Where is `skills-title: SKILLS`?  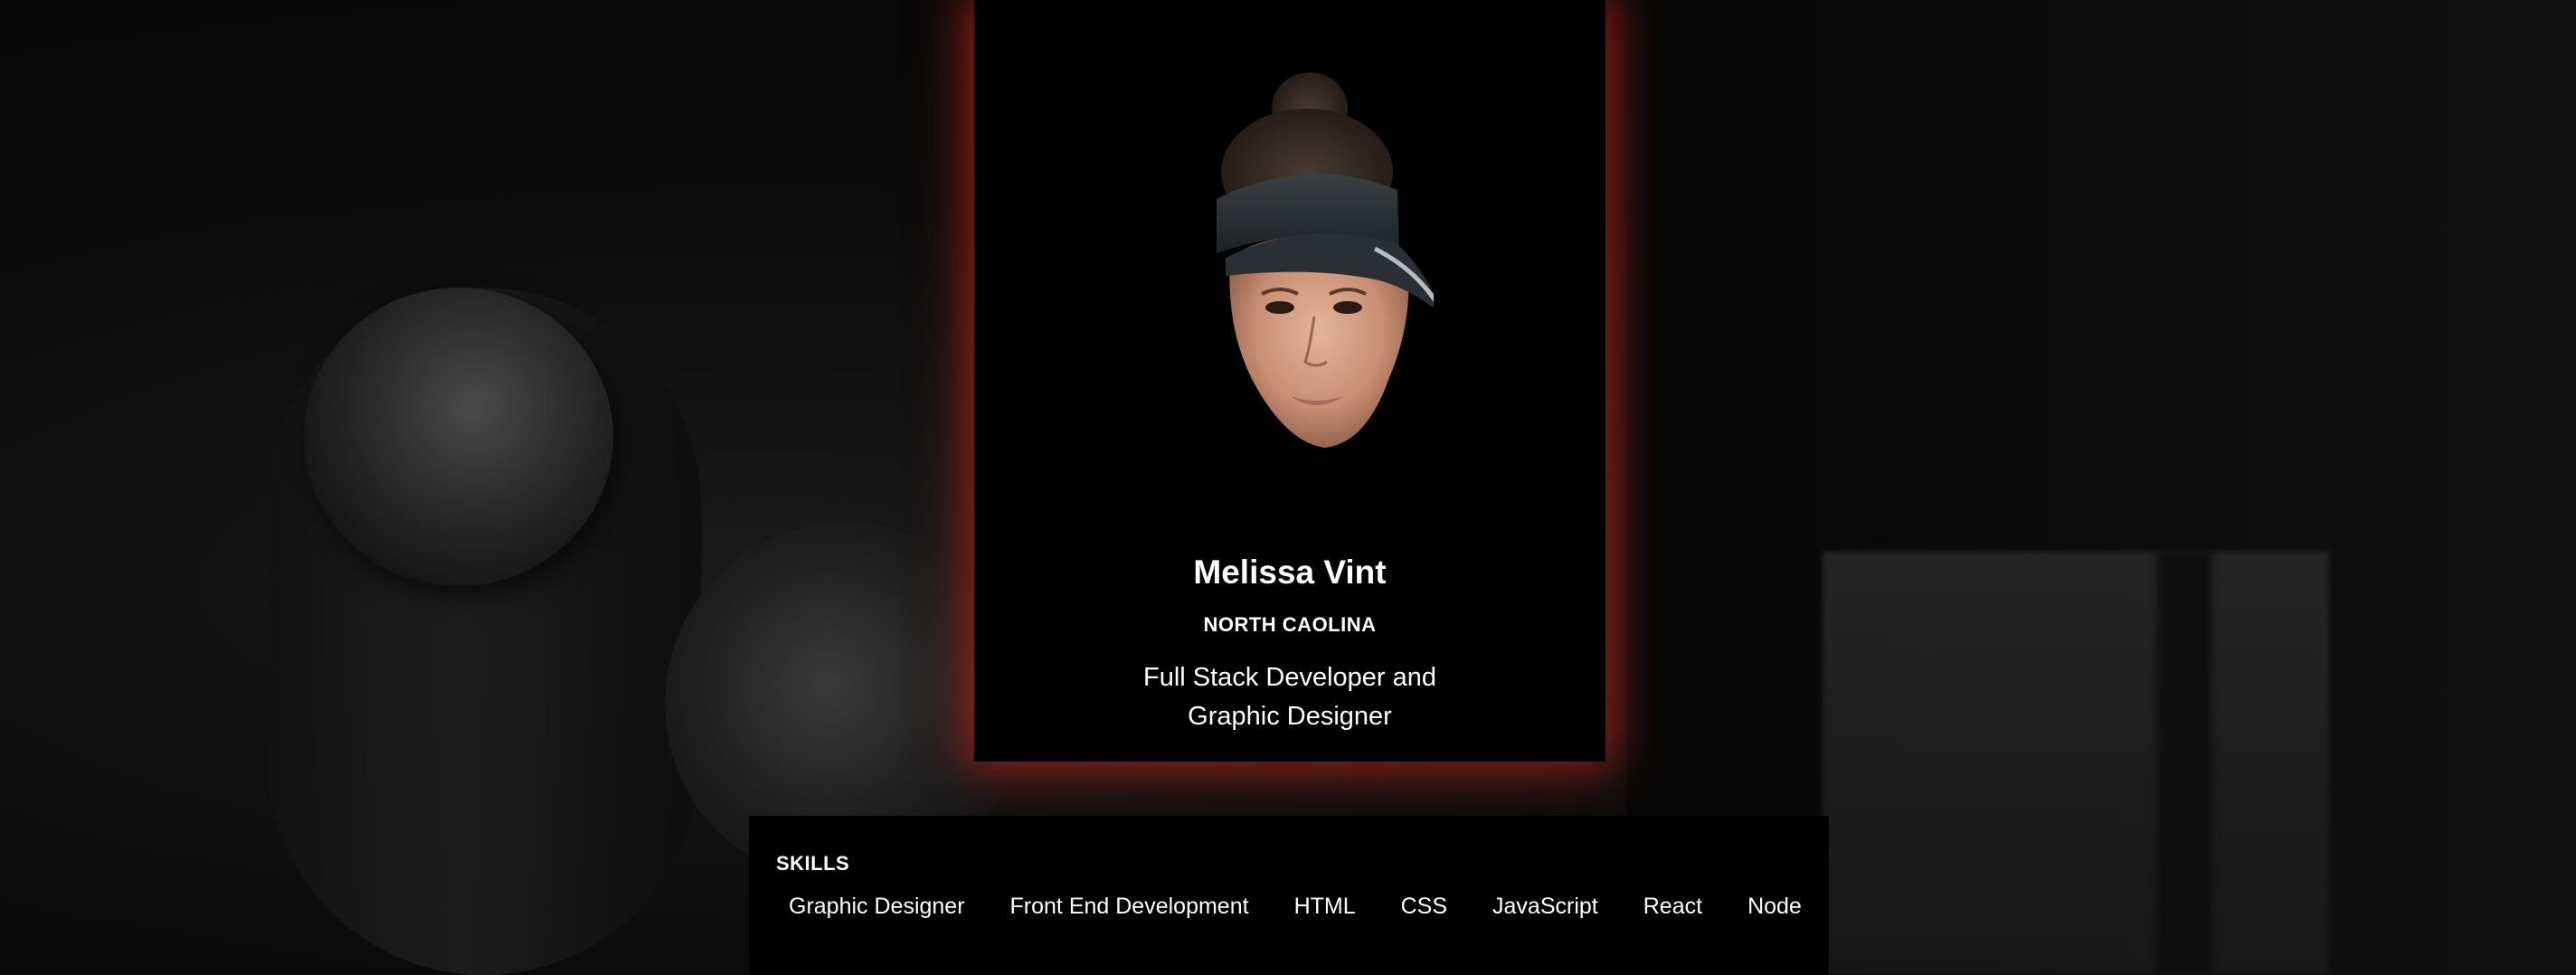
skills-title: SKILLS is located at coordinates (813, 864).